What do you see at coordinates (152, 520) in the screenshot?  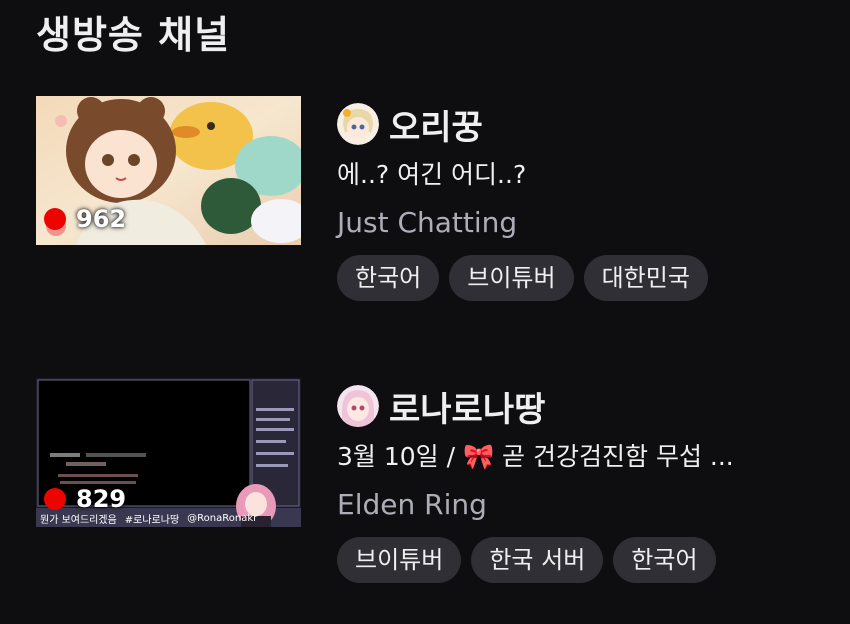 I see `banner-hashtag: #로나로나땅` at bounding box center [152, 520].